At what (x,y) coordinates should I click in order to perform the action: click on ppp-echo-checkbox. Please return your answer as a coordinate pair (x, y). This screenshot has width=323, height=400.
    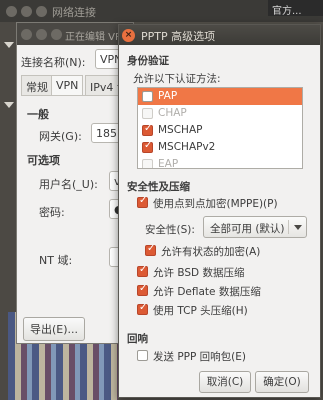
    Looking at the image, I should click on (142, 355).